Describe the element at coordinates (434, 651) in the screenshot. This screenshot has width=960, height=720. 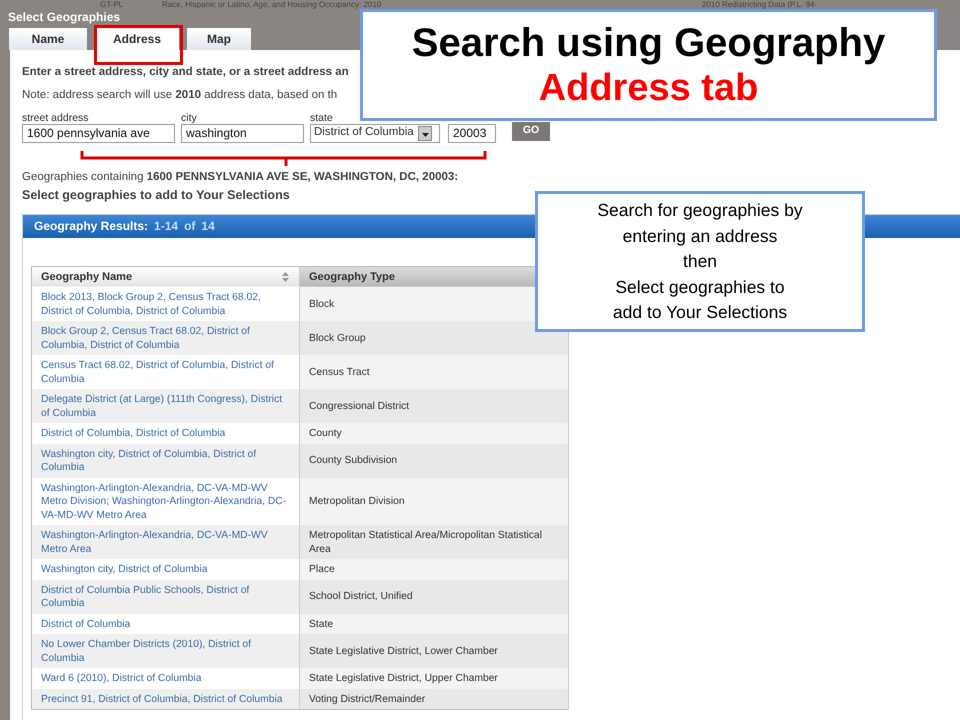
I see `table-cell: State Legislative District, Lower Chamber` at that location.